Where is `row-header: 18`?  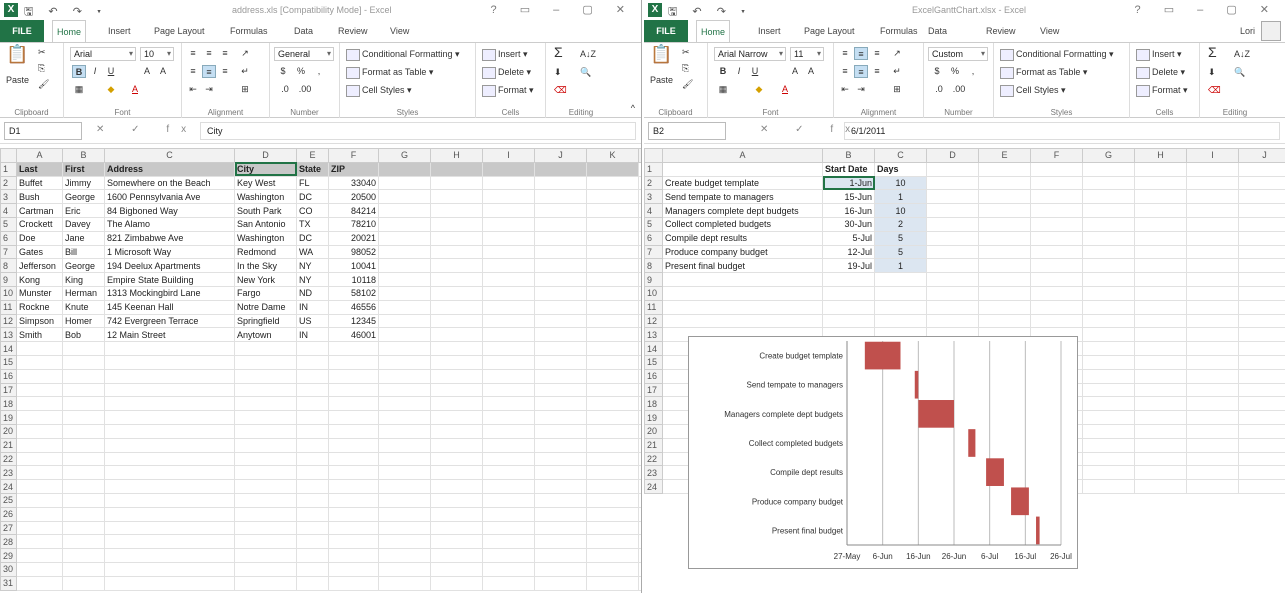
row-header: 18 is located at coordinates (653, 404).